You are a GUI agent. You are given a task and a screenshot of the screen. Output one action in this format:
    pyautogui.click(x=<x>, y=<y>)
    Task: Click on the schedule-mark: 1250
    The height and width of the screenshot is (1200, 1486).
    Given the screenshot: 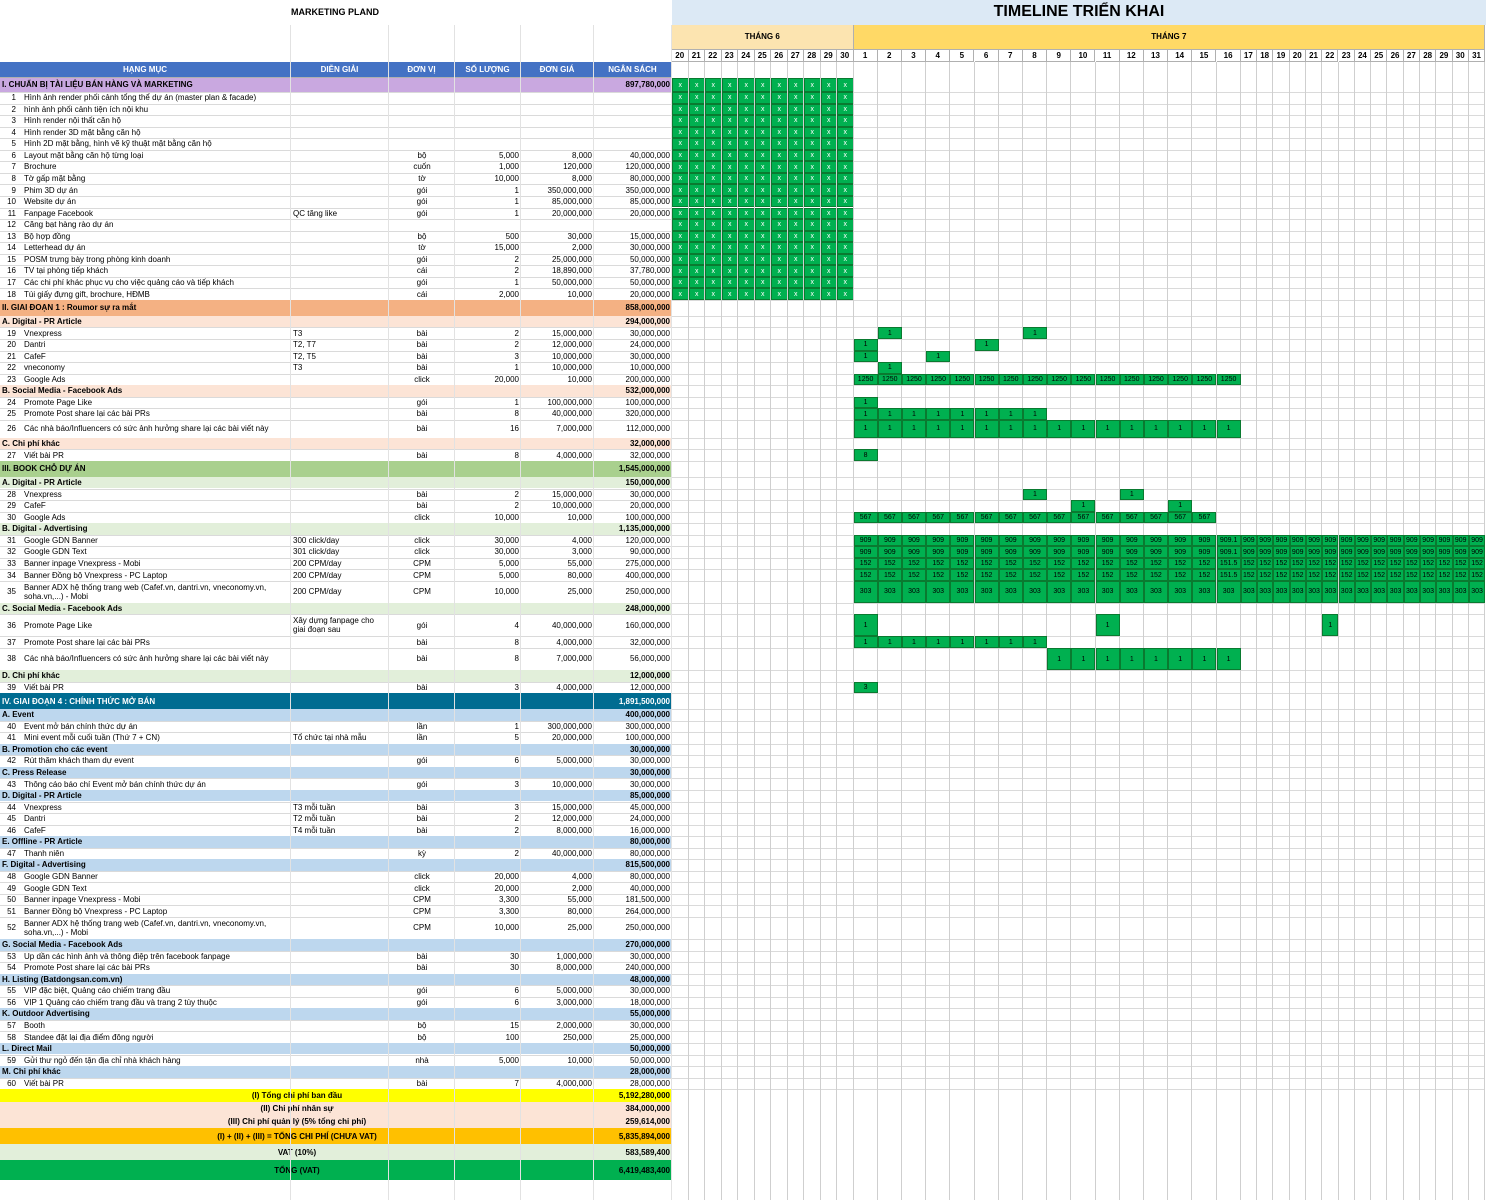 What is the action you would take?
    pyautogui.click(x=1083, y=379)
    